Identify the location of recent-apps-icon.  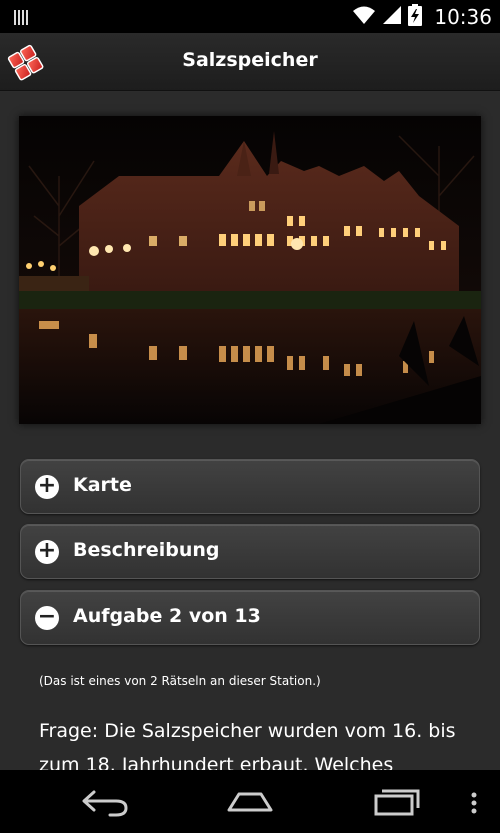
(397, 803).